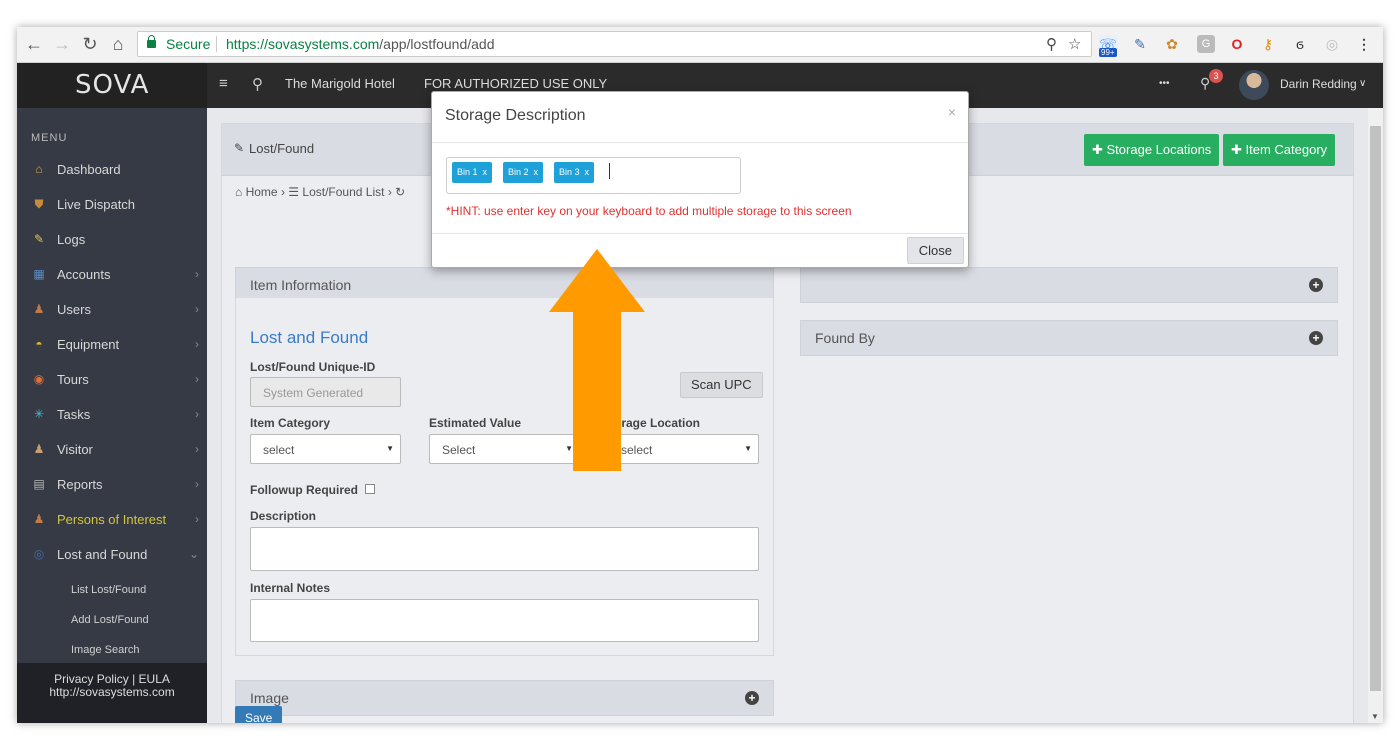 Image resolution: width=1400 pixels, height=750 pixels. Describe the element at coordinates (569, 172) in the screenshot. I see `tag-label: Bin 3` at that location.